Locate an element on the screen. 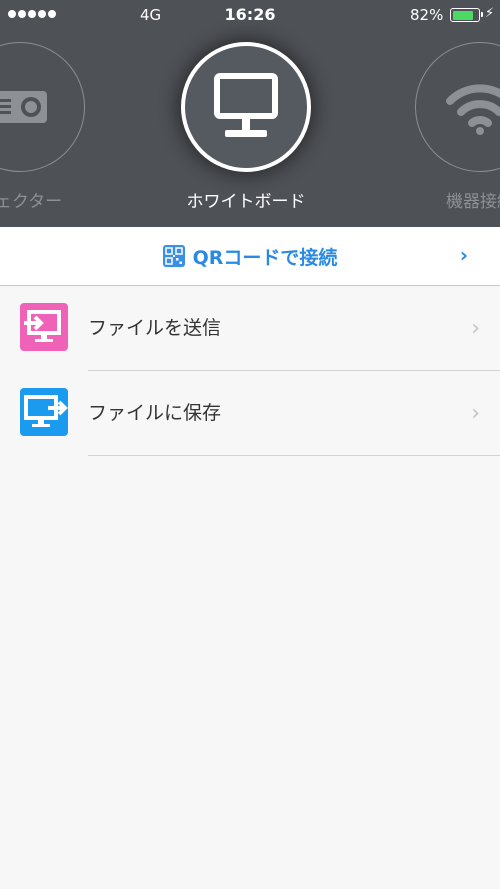 The height and width of the screenshot is (889, 500). list-item-save-file: ファイルに保存 › is located at coordinates (250, 413).